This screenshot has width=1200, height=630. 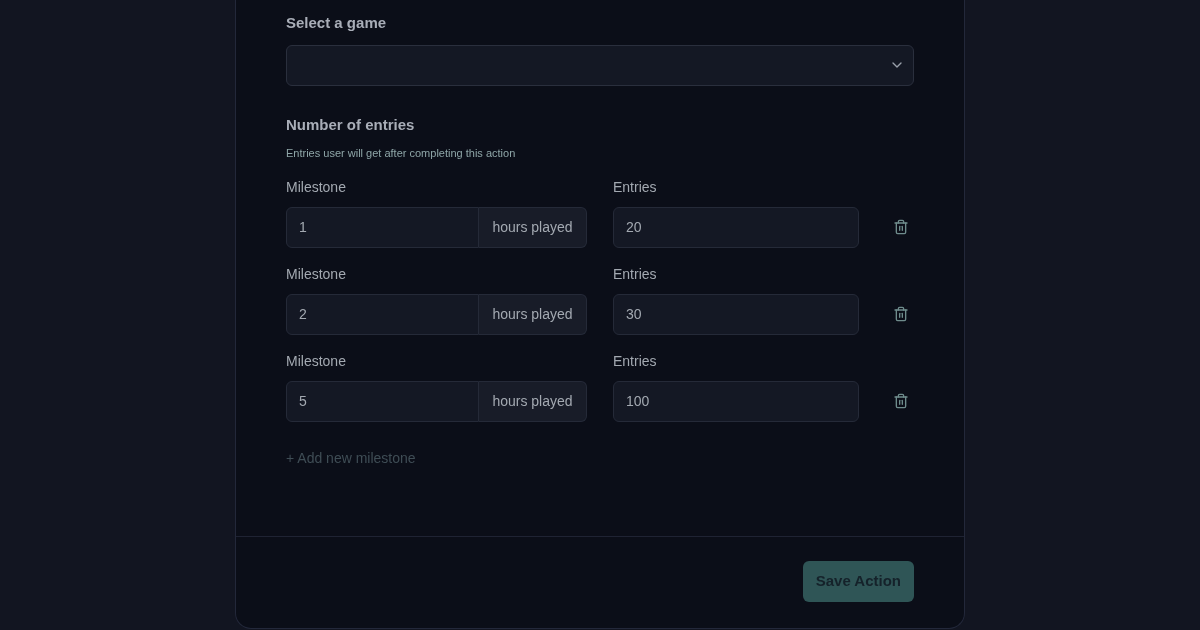 What do you see at coordinates (382, 227) in the screenshot?
I see `milestone-field: 1` at bounding box center [382, 227].